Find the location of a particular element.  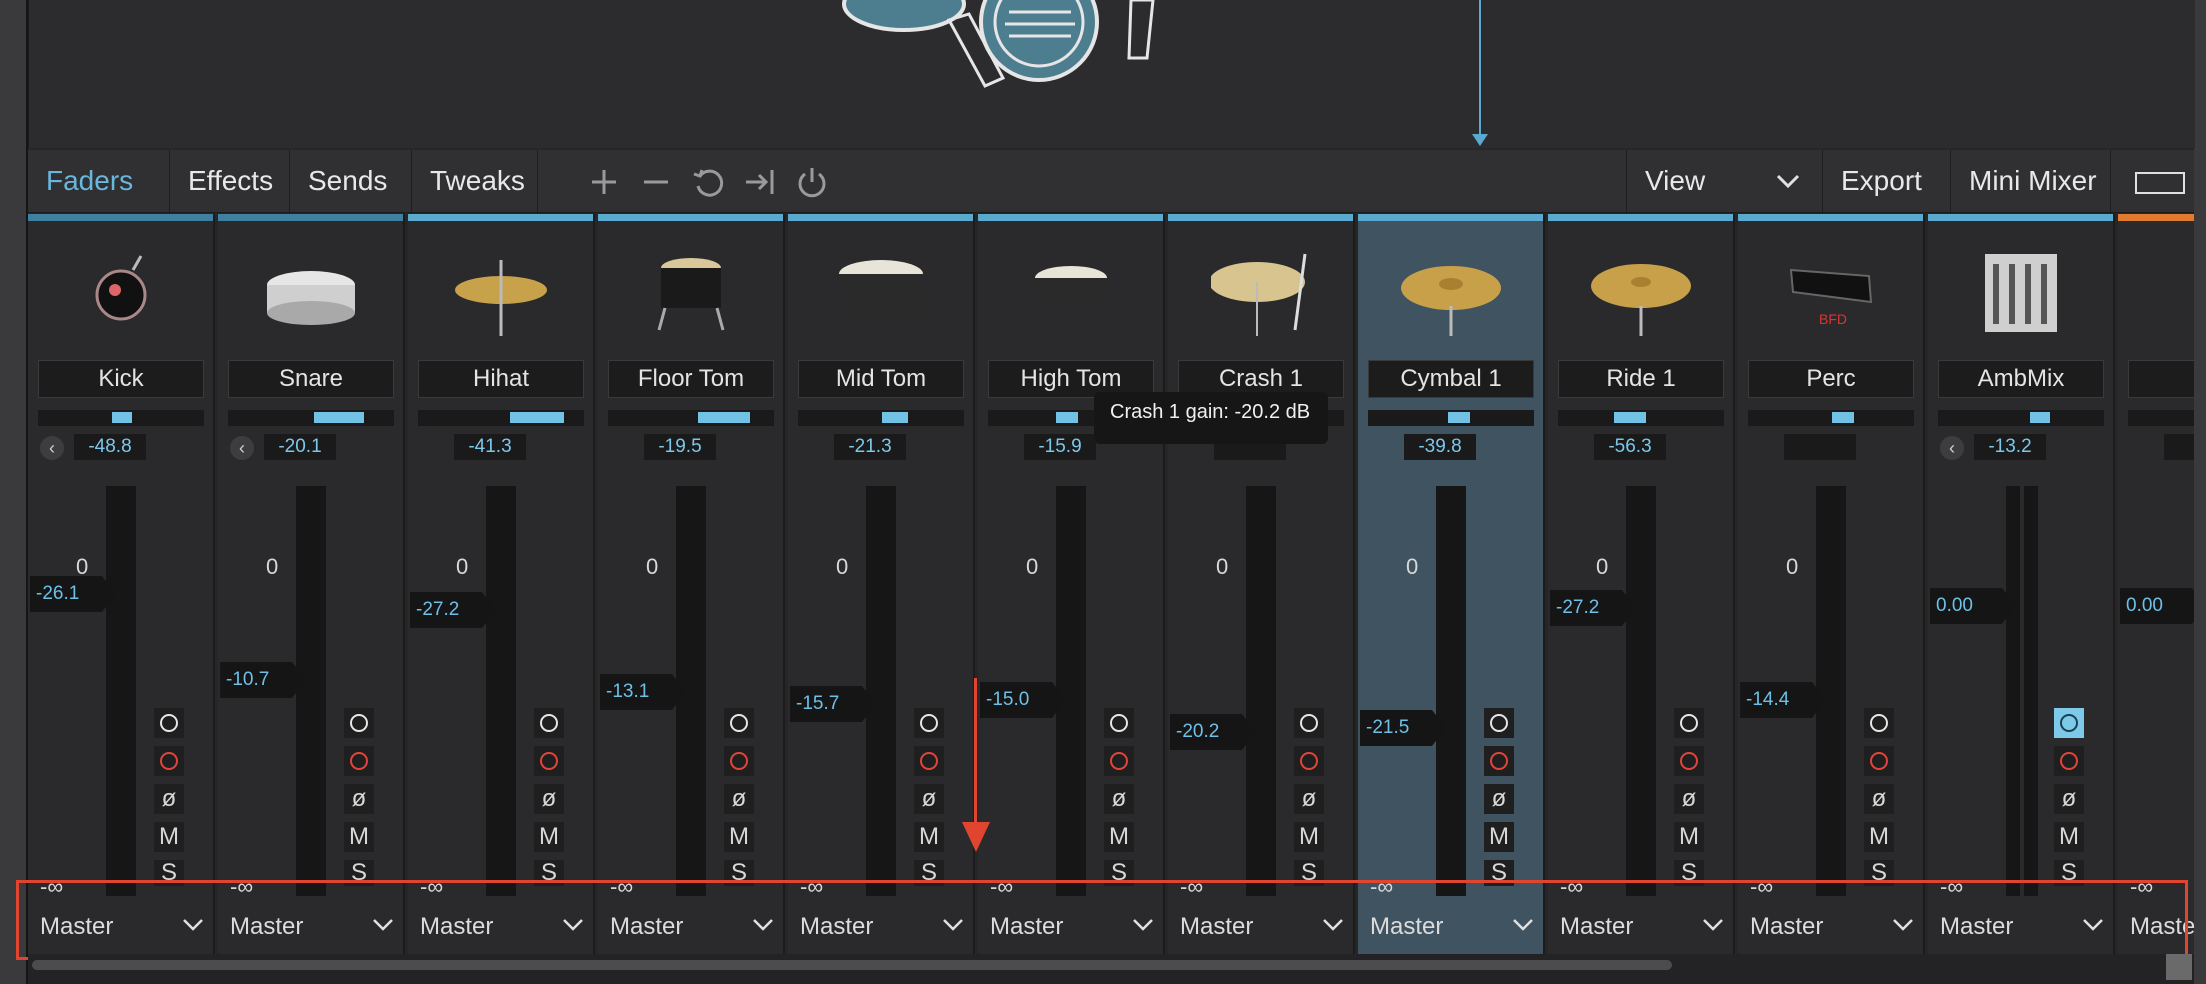

channel-strip: Crash 1 0 -20.2 ø M S -∞ Master is located at coordinates (1261, 584).